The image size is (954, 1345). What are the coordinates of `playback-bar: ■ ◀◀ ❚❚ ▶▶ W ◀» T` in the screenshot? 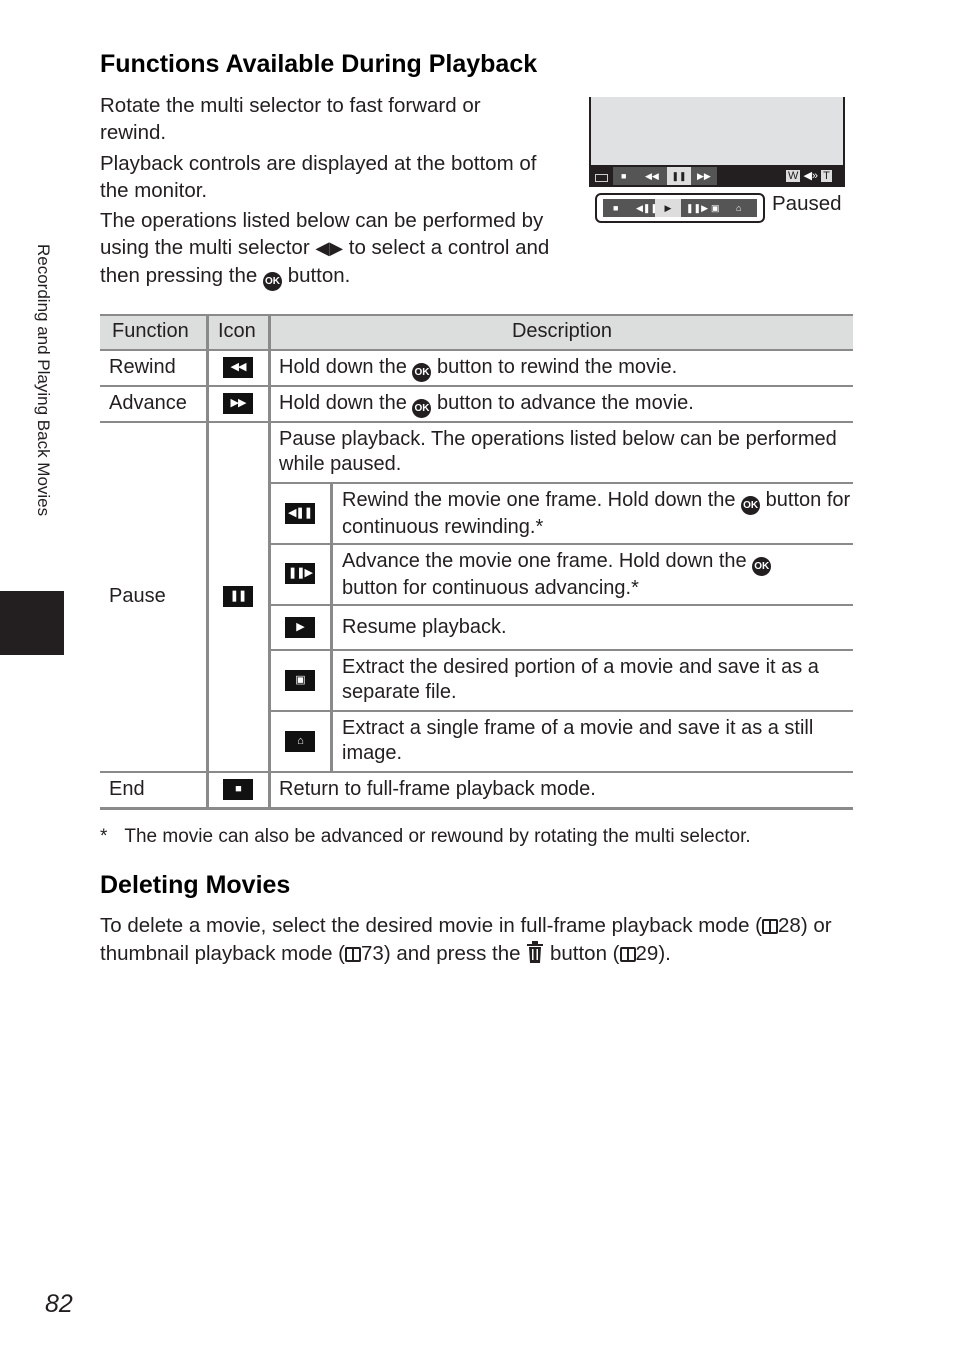 It's located at (717, 176).